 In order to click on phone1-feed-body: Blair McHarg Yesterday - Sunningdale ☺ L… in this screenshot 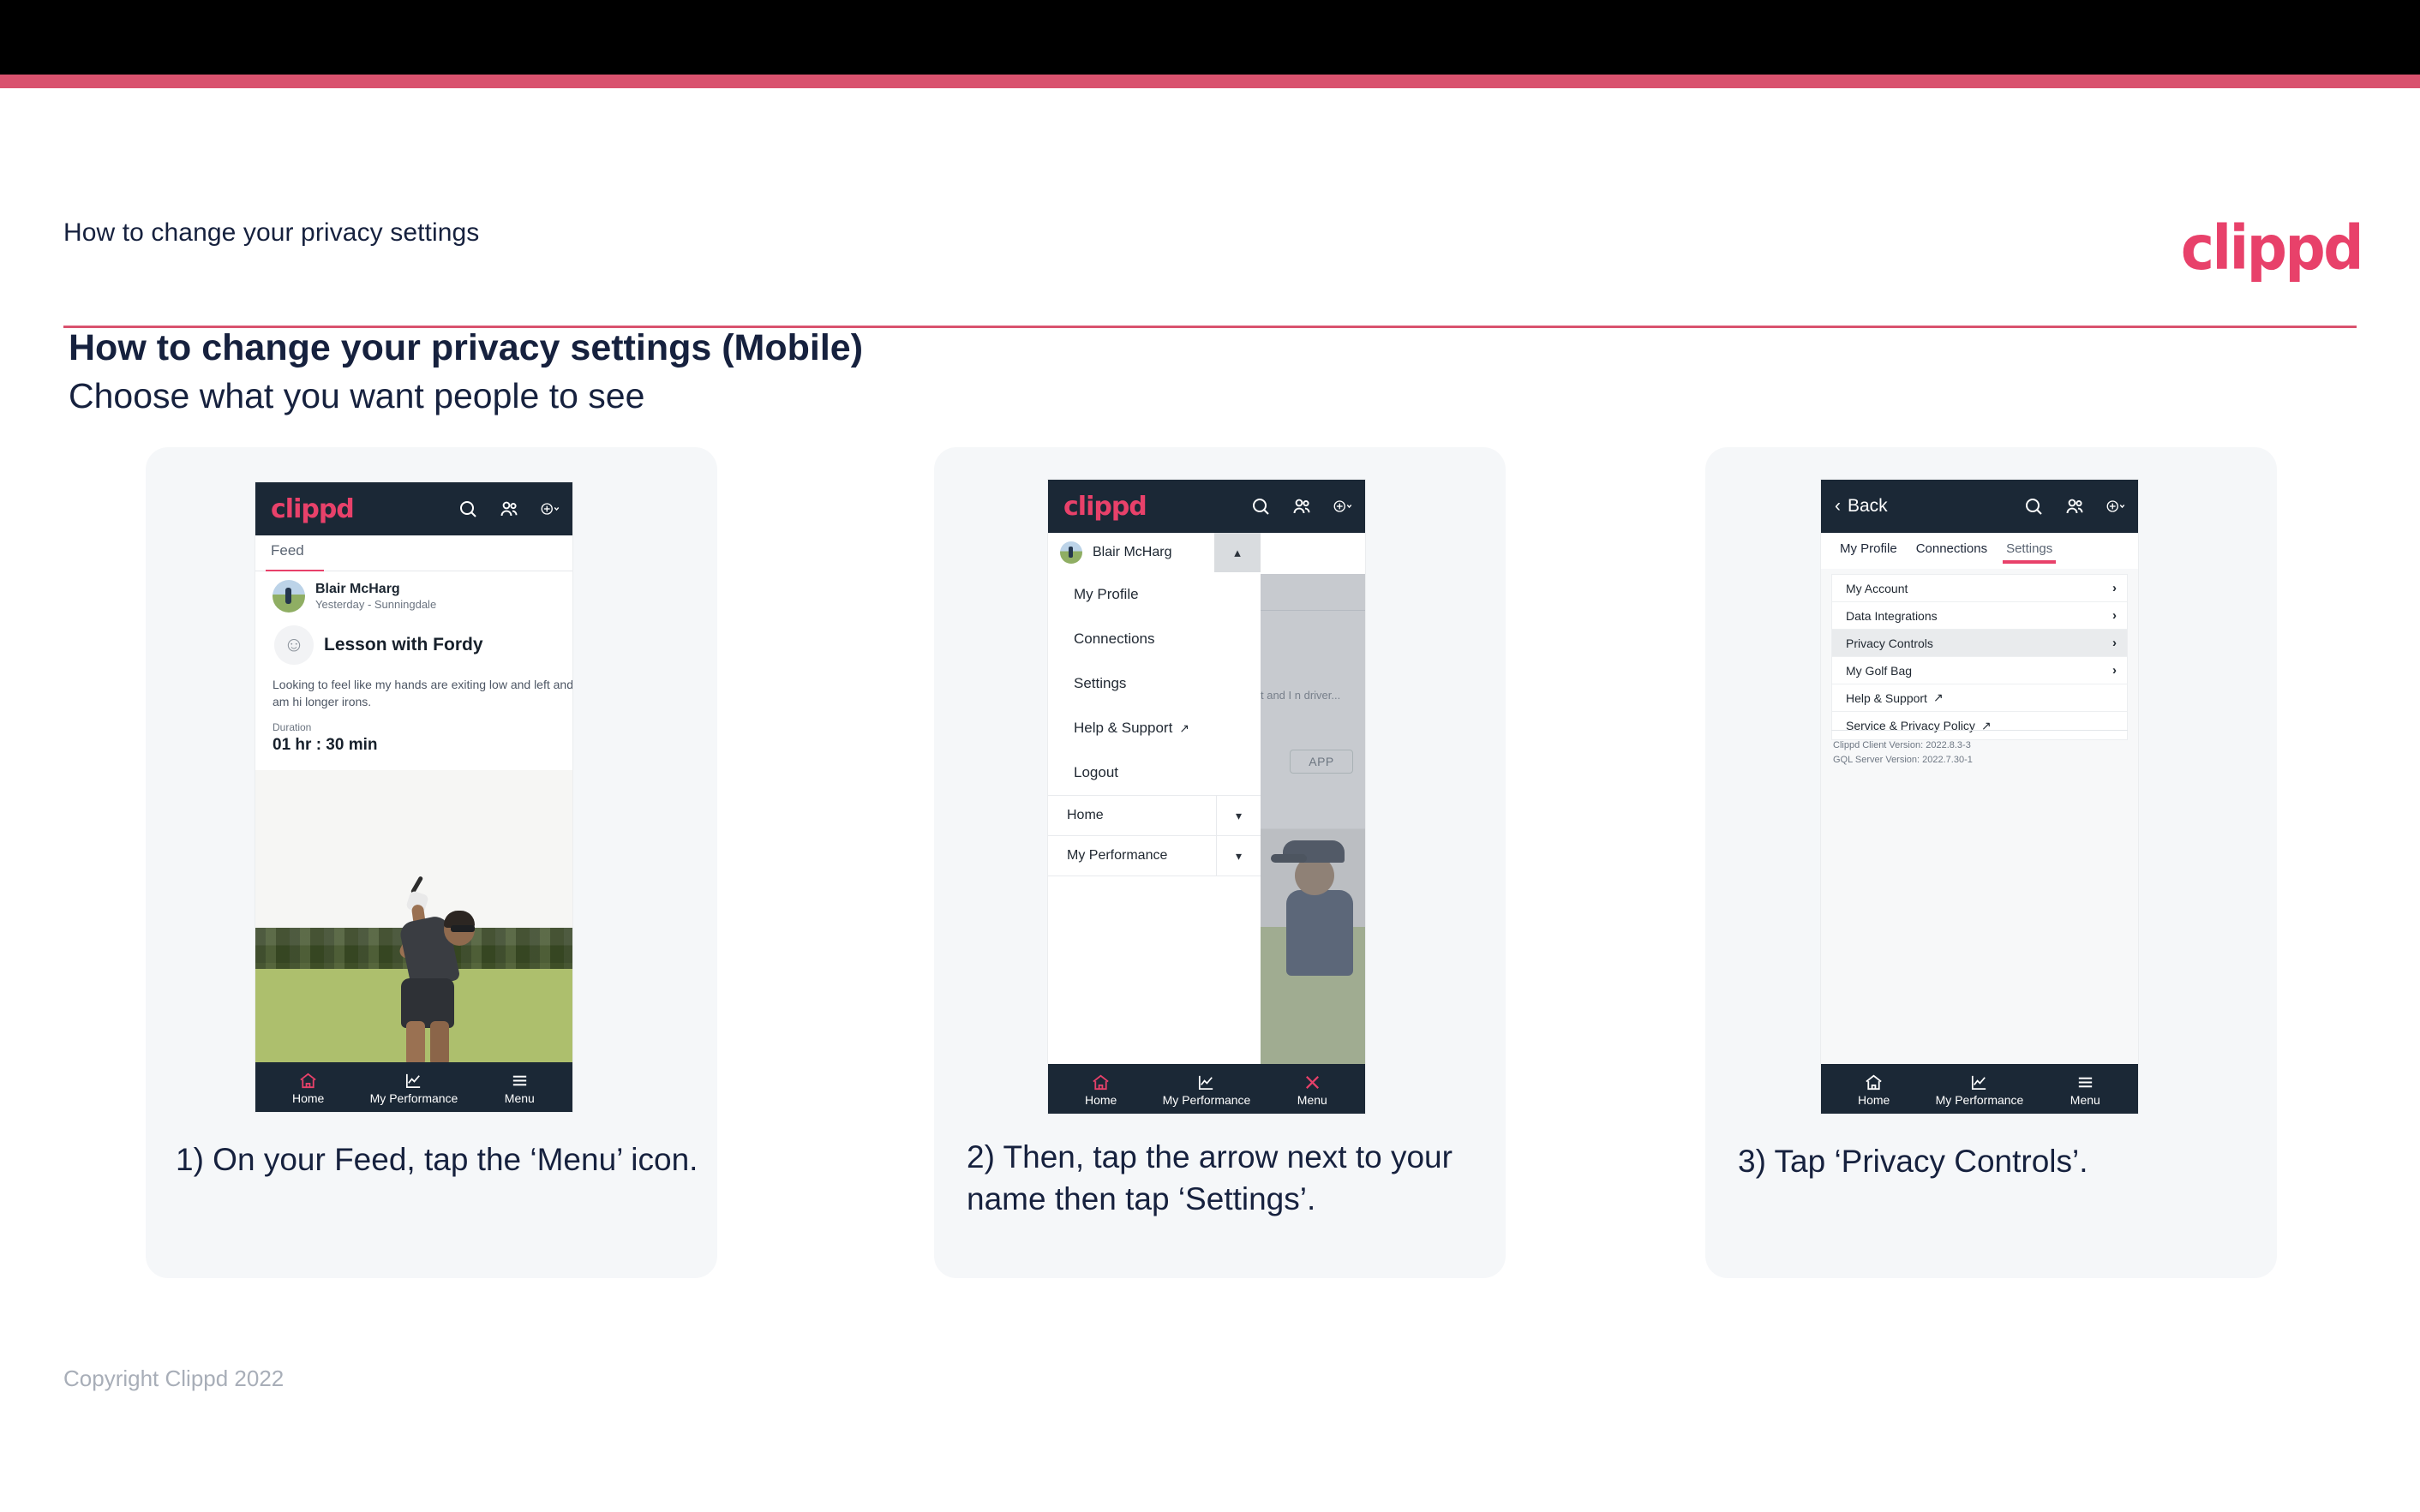, I will do `click(414, 817)`.